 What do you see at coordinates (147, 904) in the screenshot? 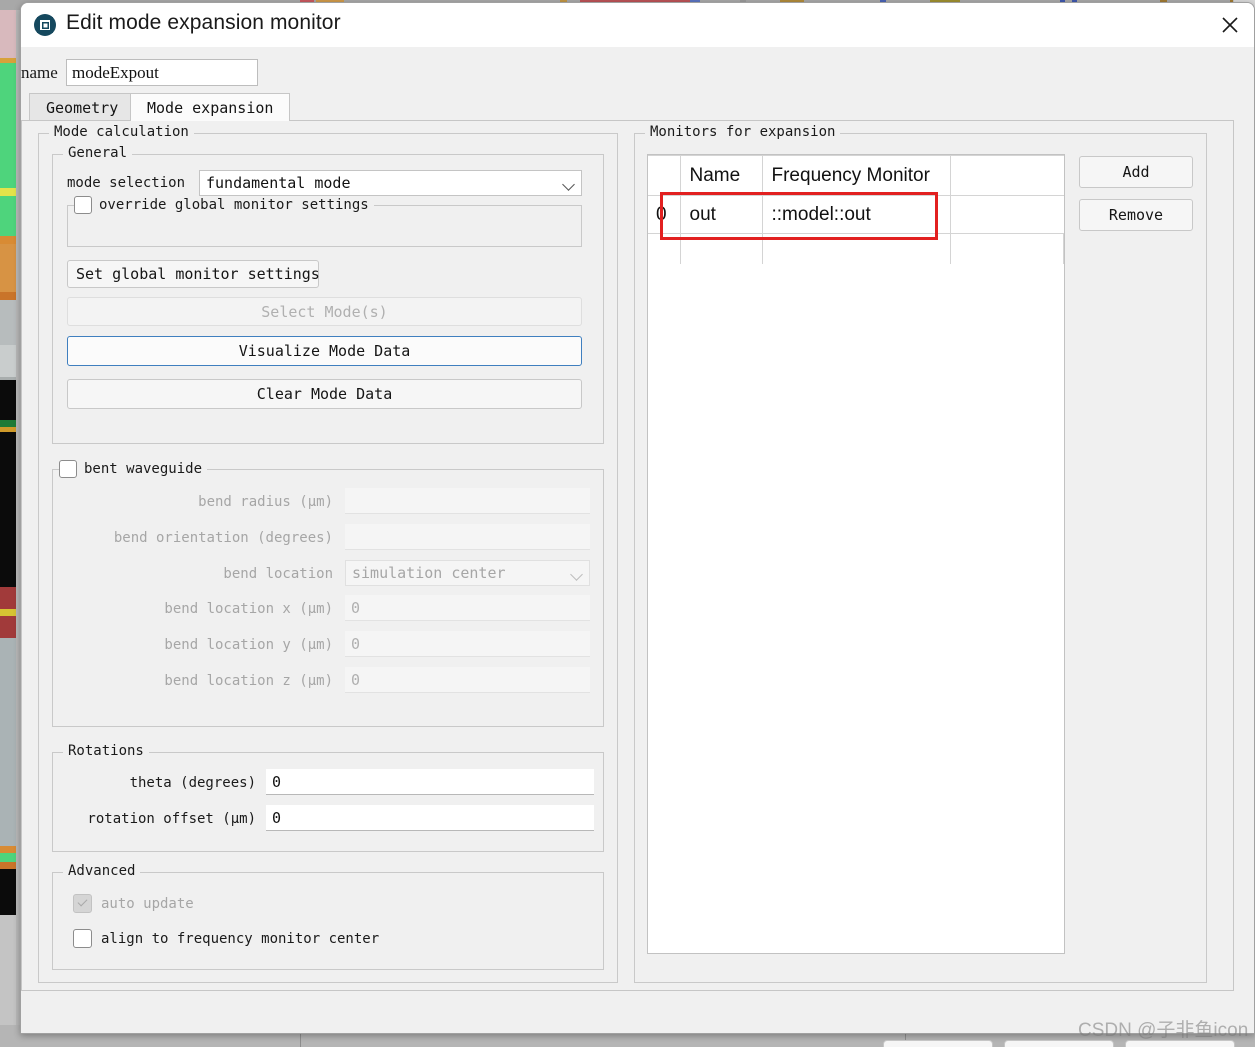
I see `auto-update-label: auto update` at bounding box center [147, 904].